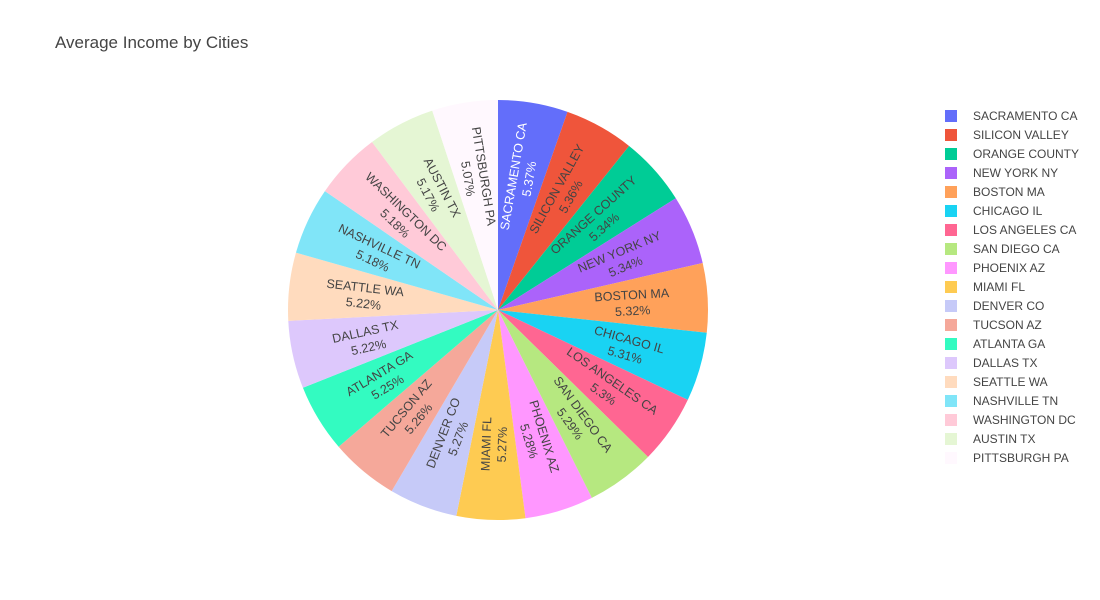  I want to click on legend-label: PITTSBURGH PA, so click(1021, 457).